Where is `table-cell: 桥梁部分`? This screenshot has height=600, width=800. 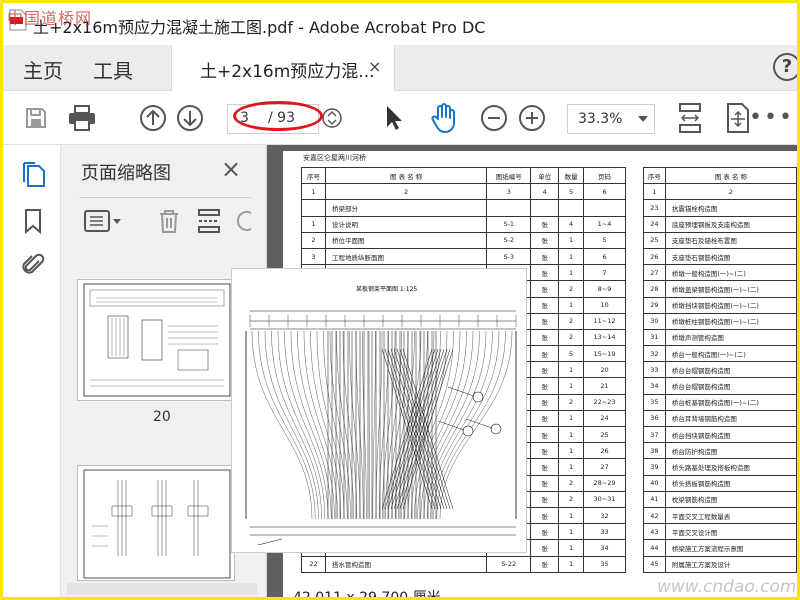 table-cell: 桥梁部分 is located at coordinates (406, 208).